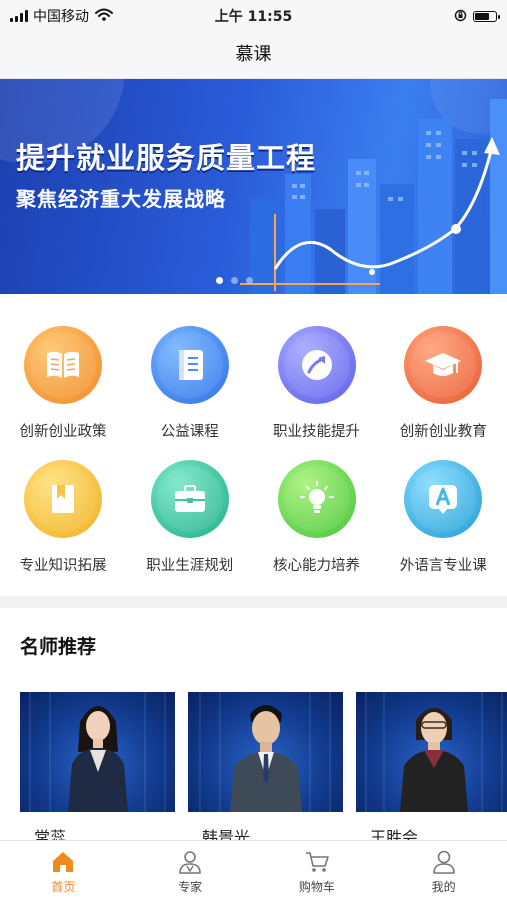  I want to click on tab-label: 我的, so click(443, 887).